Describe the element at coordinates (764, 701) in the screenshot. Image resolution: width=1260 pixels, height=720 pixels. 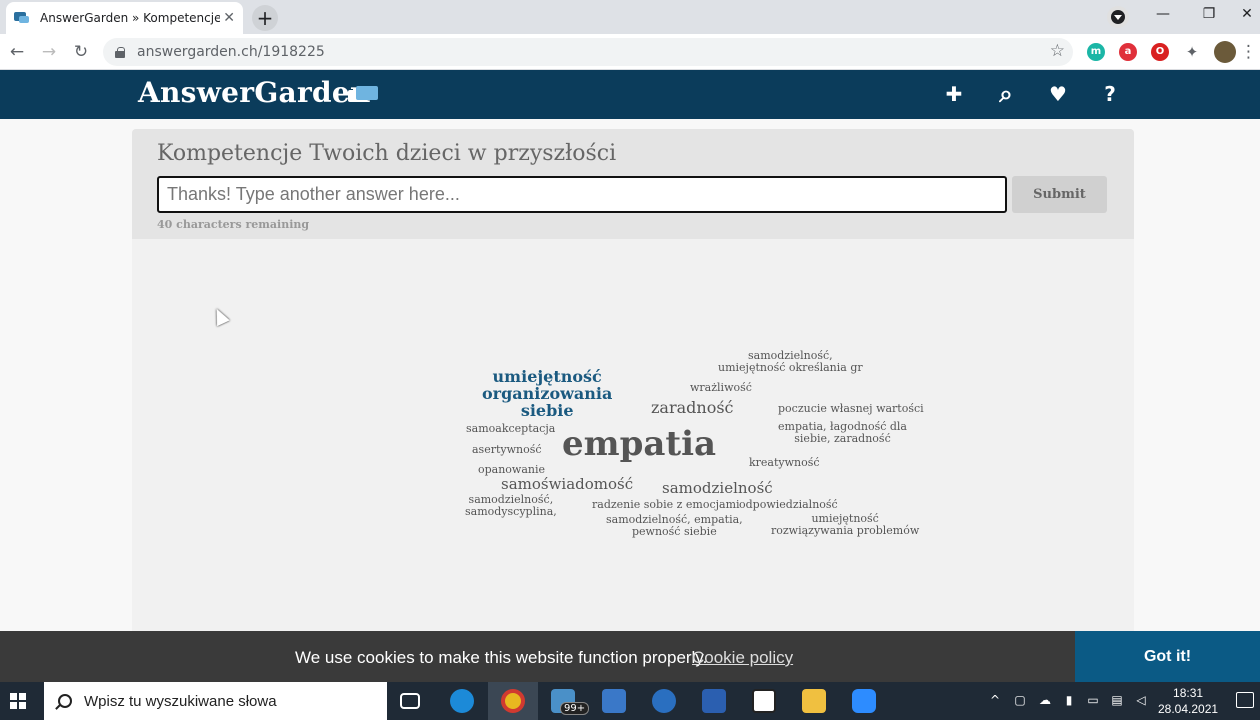
I see `notion-icon` at that location.